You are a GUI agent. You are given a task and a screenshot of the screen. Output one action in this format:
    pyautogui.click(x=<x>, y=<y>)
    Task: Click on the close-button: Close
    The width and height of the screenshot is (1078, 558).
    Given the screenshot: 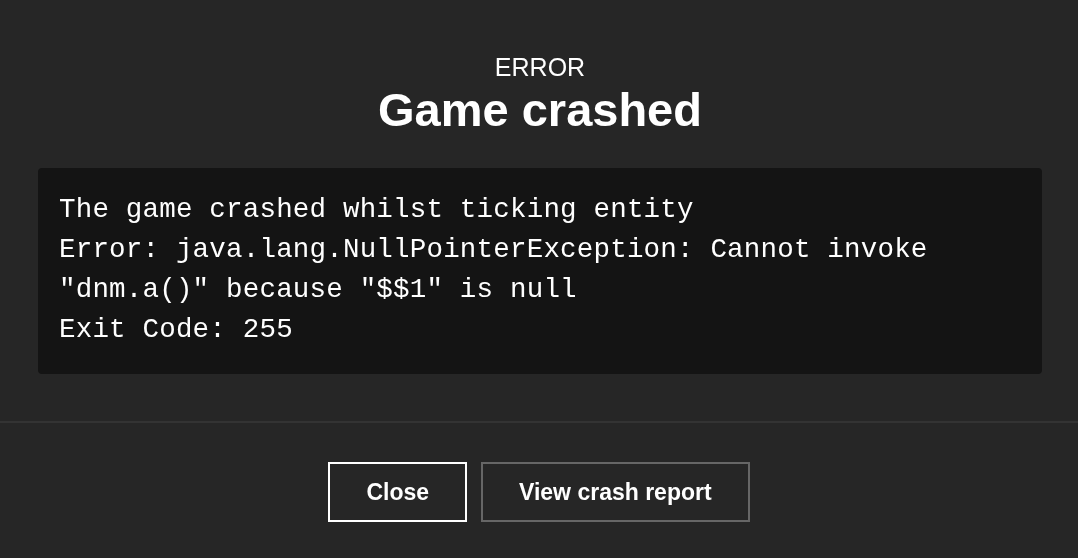 What is the action you would take?
    pyautogui.click(x=397, y=492)
    